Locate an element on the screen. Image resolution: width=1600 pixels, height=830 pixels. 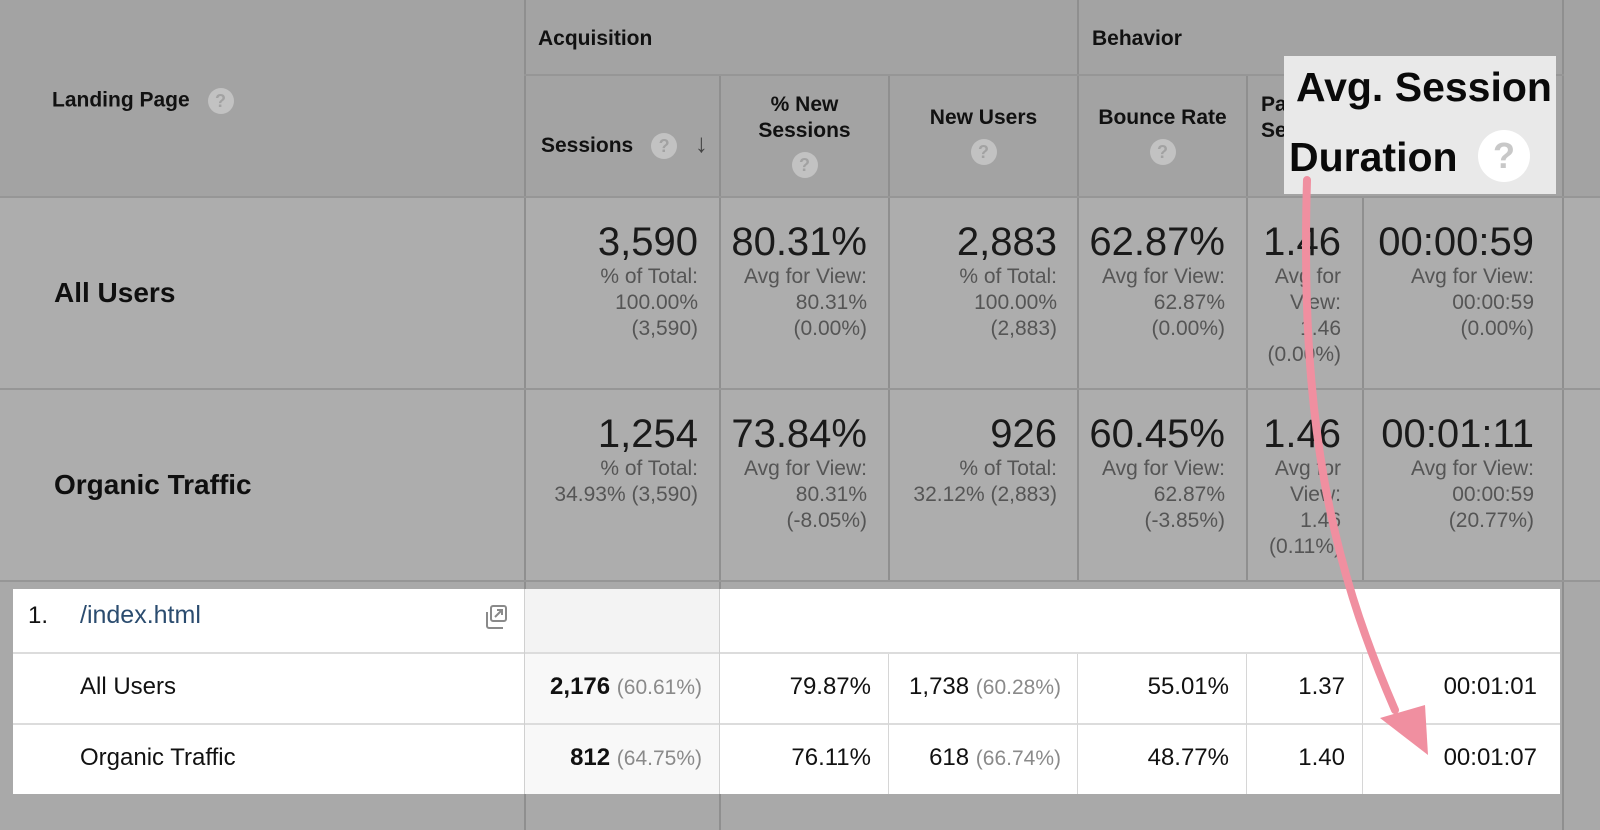
annotation-arrow is located at coordinates (1365, 465).